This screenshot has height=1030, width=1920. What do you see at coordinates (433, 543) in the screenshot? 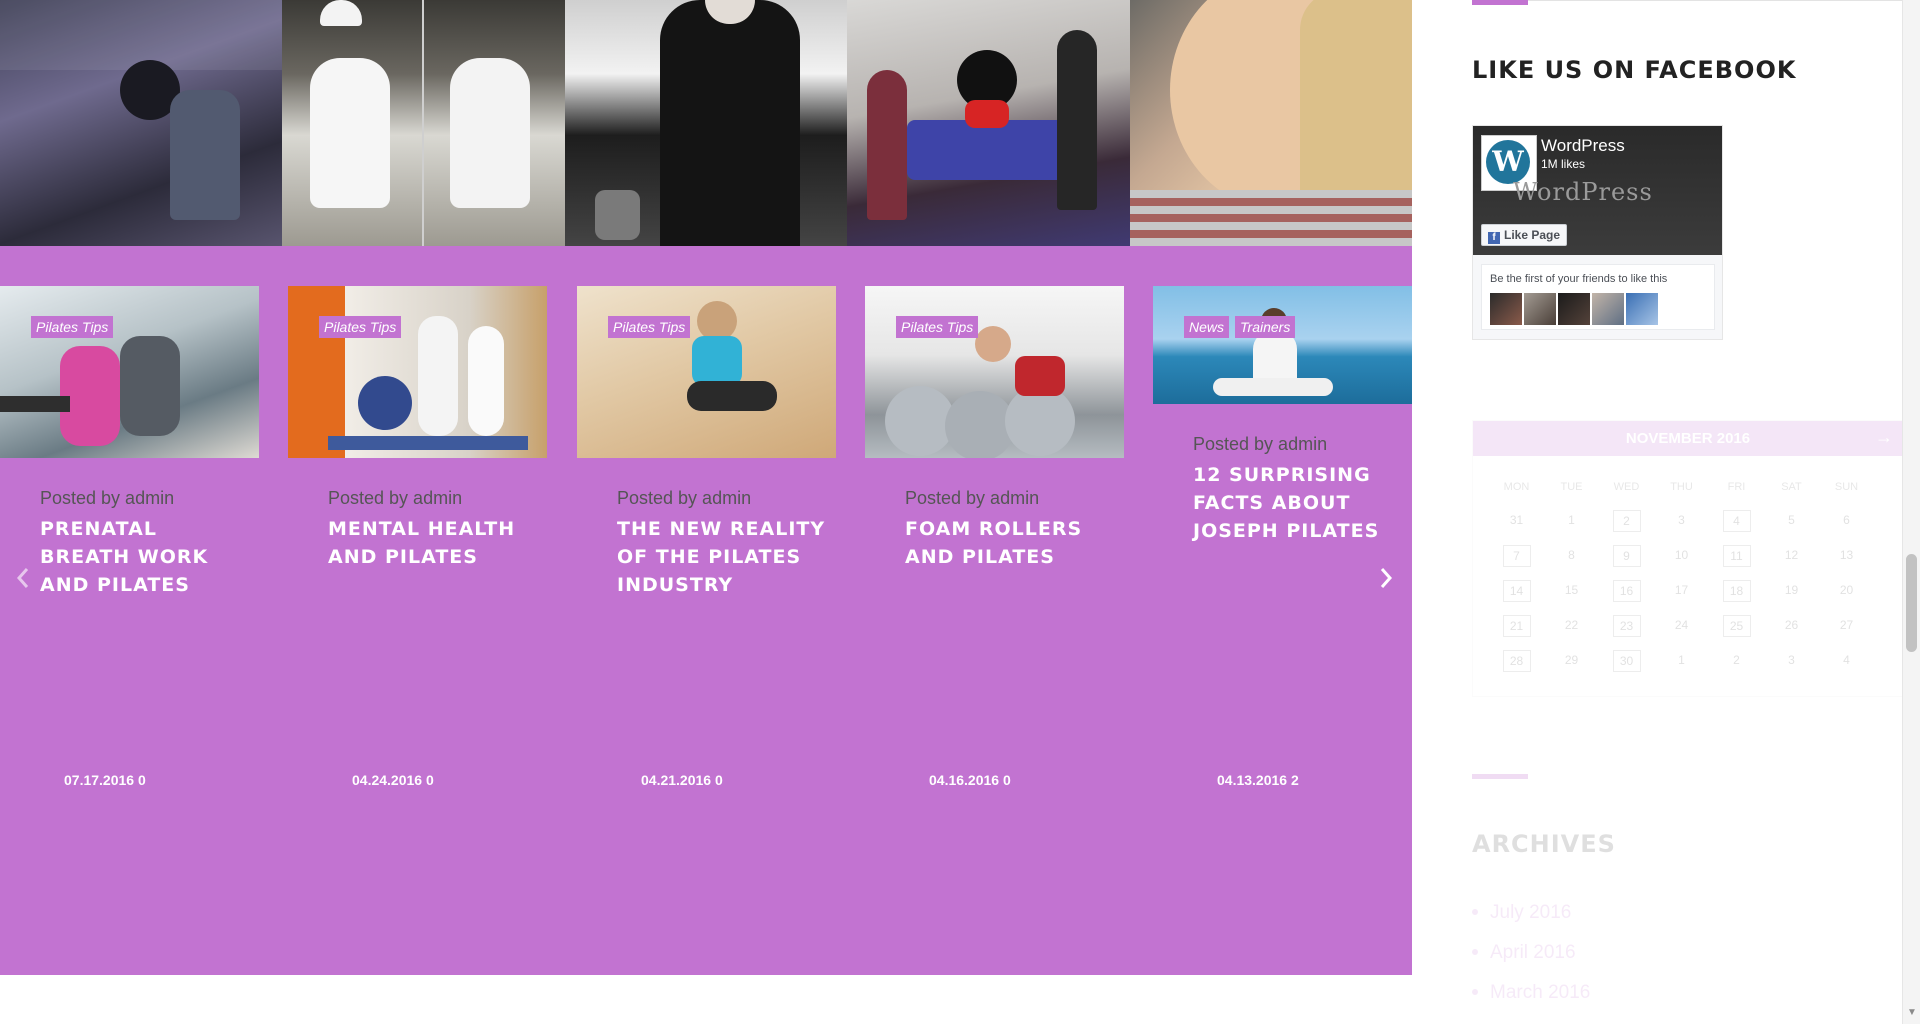
I see `post-title: MENTAL HEALTH AND PILATES` at bounding box center [433, 543].